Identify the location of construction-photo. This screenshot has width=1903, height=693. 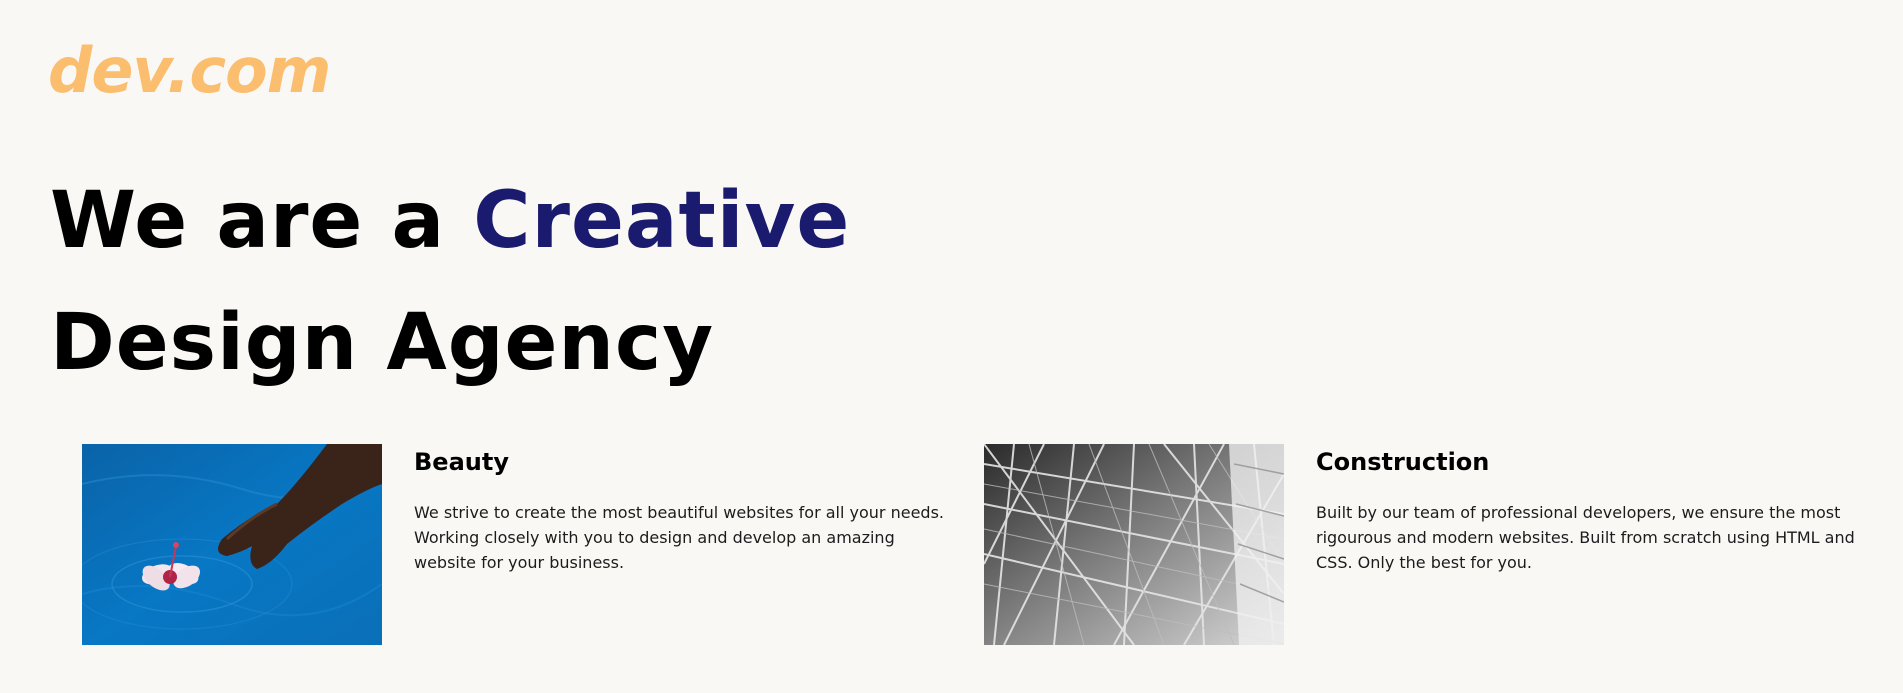
(1134, 544).